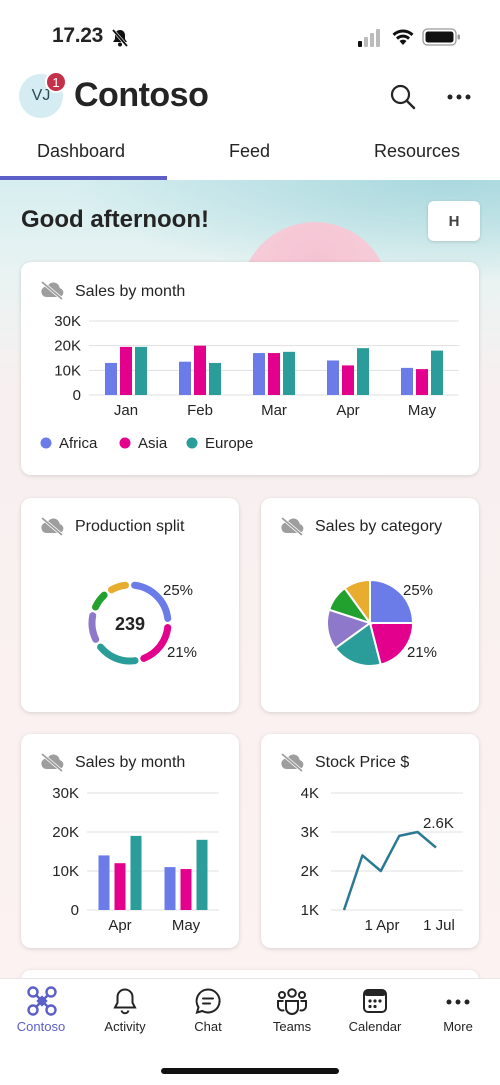 This screenshot has height=1085, width=500. I want to click on teams-icon, so click(292, 1001).